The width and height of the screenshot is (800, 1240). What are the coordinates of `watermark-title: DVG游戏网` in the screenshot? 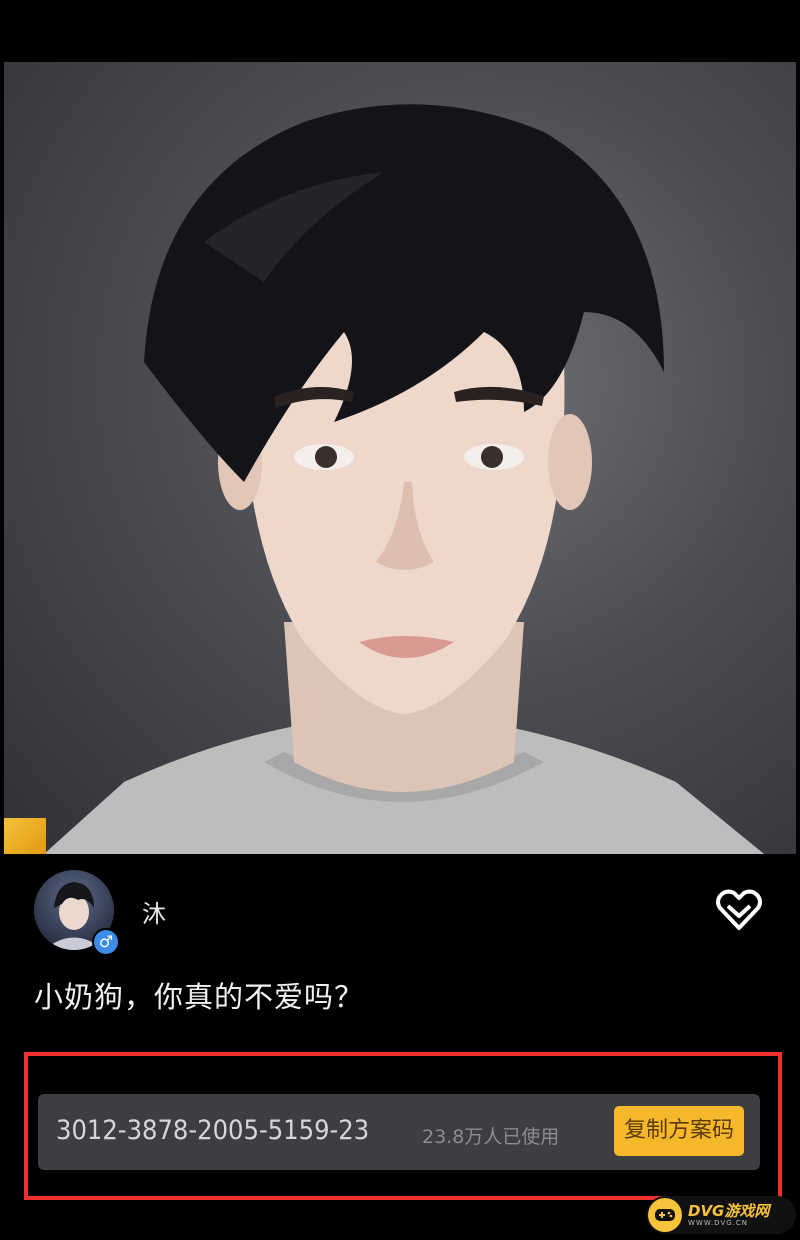 It's located at (729, 1210).